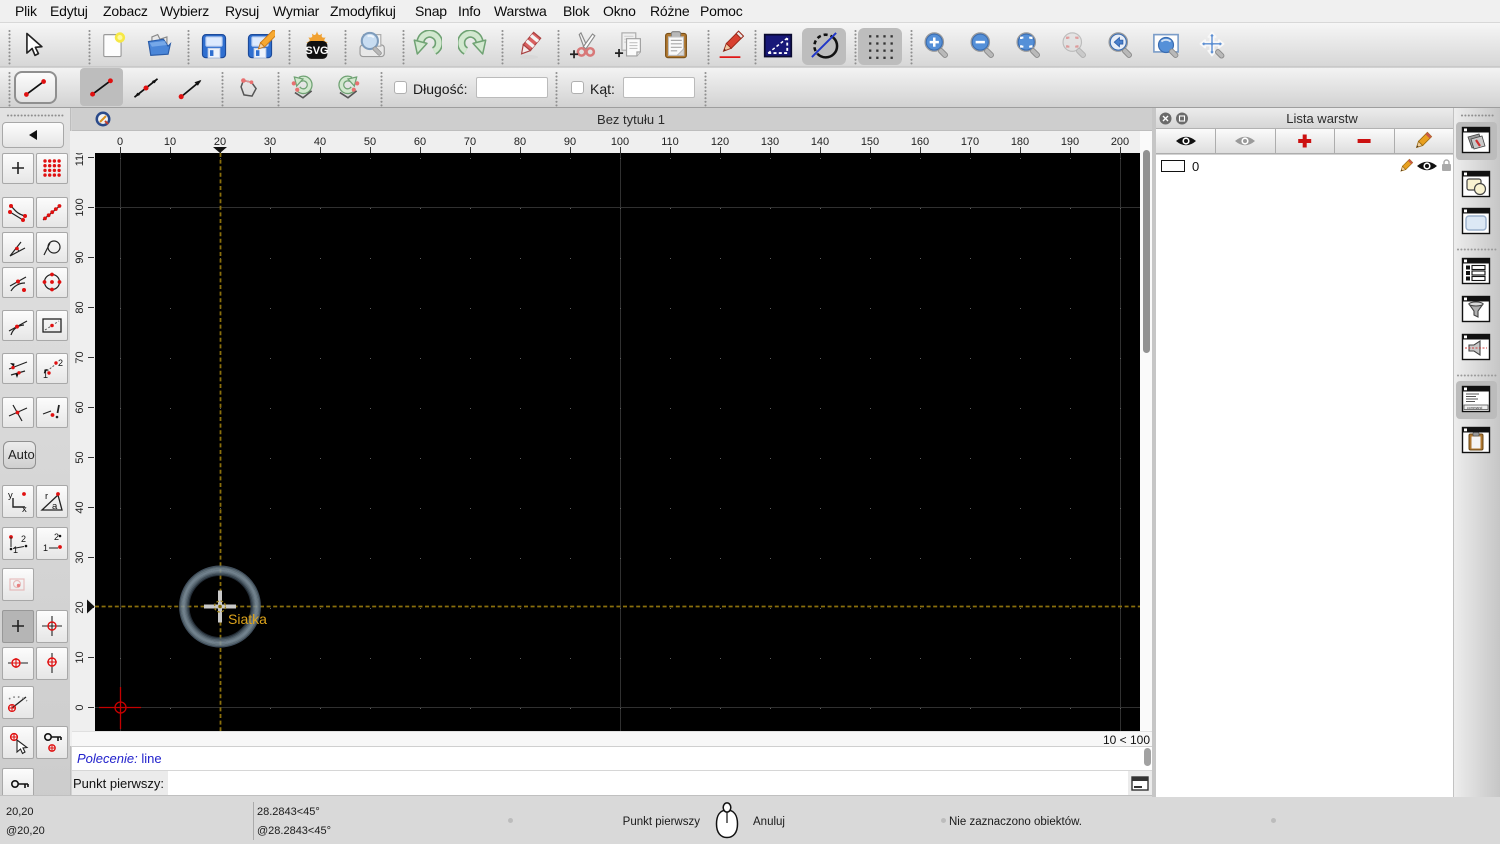 This screenshot has width=1500, height=844. What do you see at coordinates (316, 51) in the screenshot?
I see `svg-text: SVG` at bounding box center [316, 51].